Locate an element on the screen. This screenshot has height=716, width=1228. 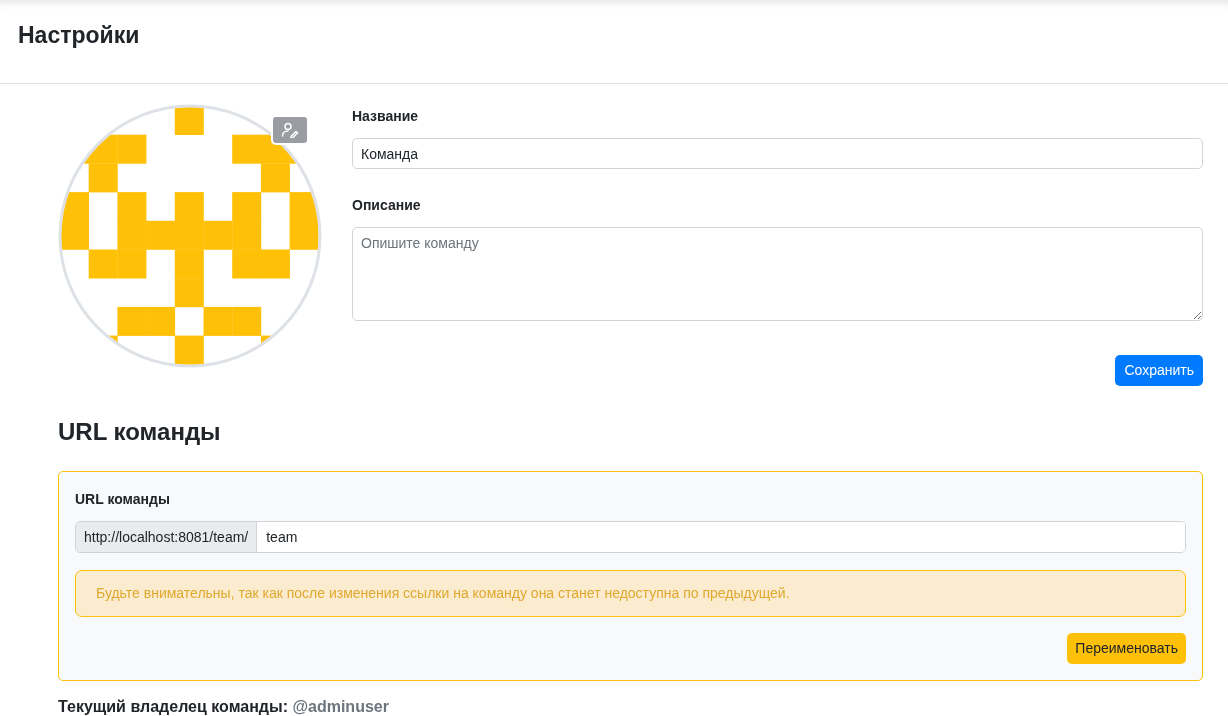
owner-username: @adminuser is located at coordinates (340, 706).